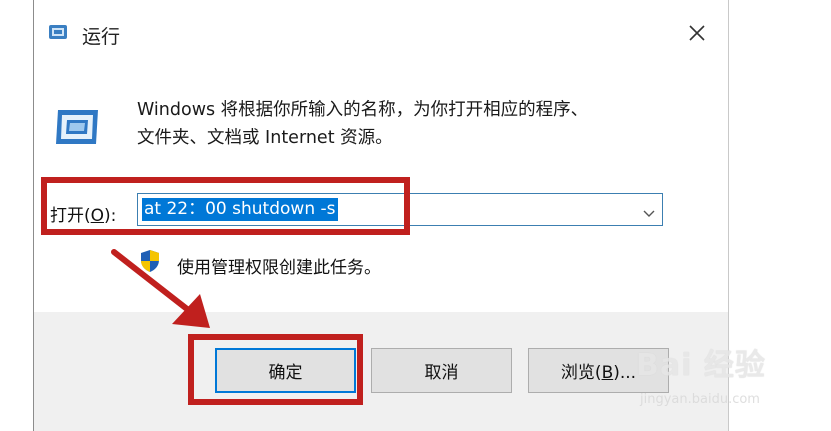 This screenshot has width=831, height=431. I want to click on watermark-url: jingyan.baidu.com, so click(700, 399).